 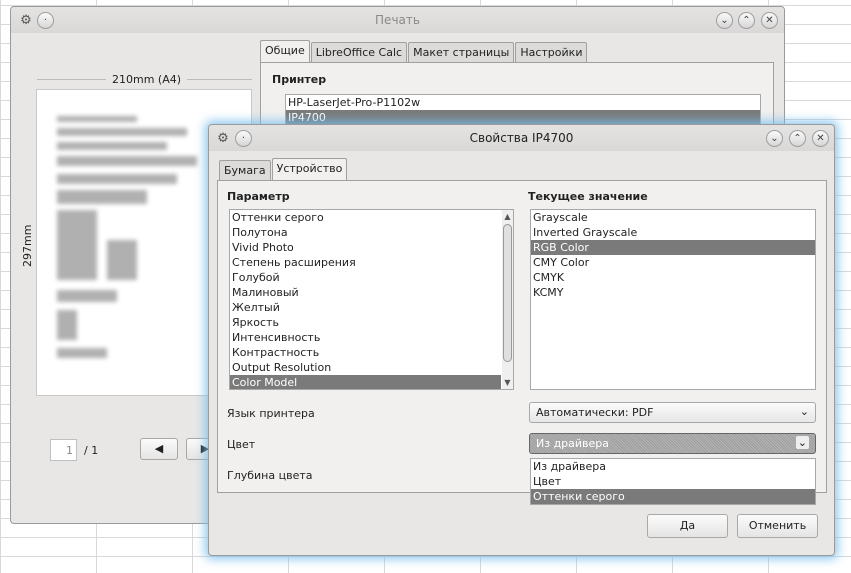 What do you see at coordinates (69, 450) in the screenshot?
I see `page-number-value: 1` at bounding box center [69, 450].